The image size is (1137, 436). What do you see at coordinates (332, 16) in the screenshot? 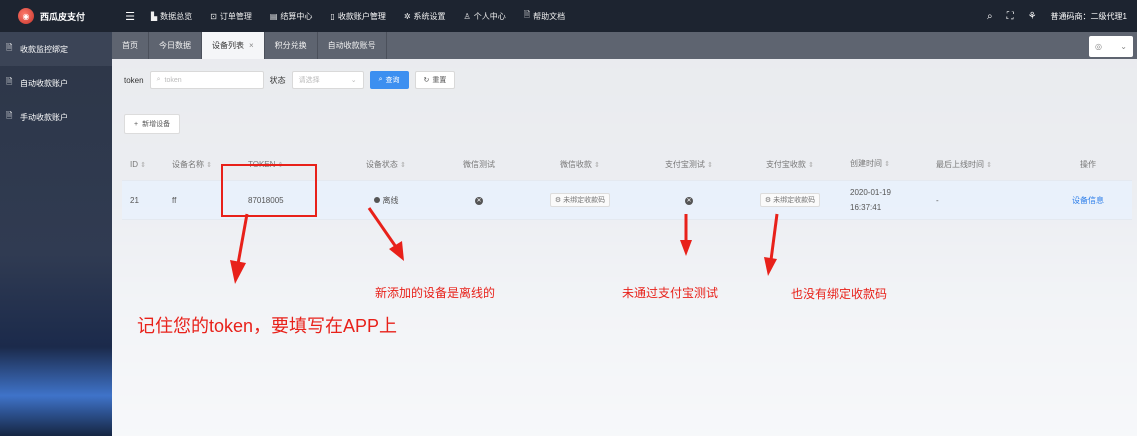
I see `phone-icon: ▯` at bounding box center [332, 16].